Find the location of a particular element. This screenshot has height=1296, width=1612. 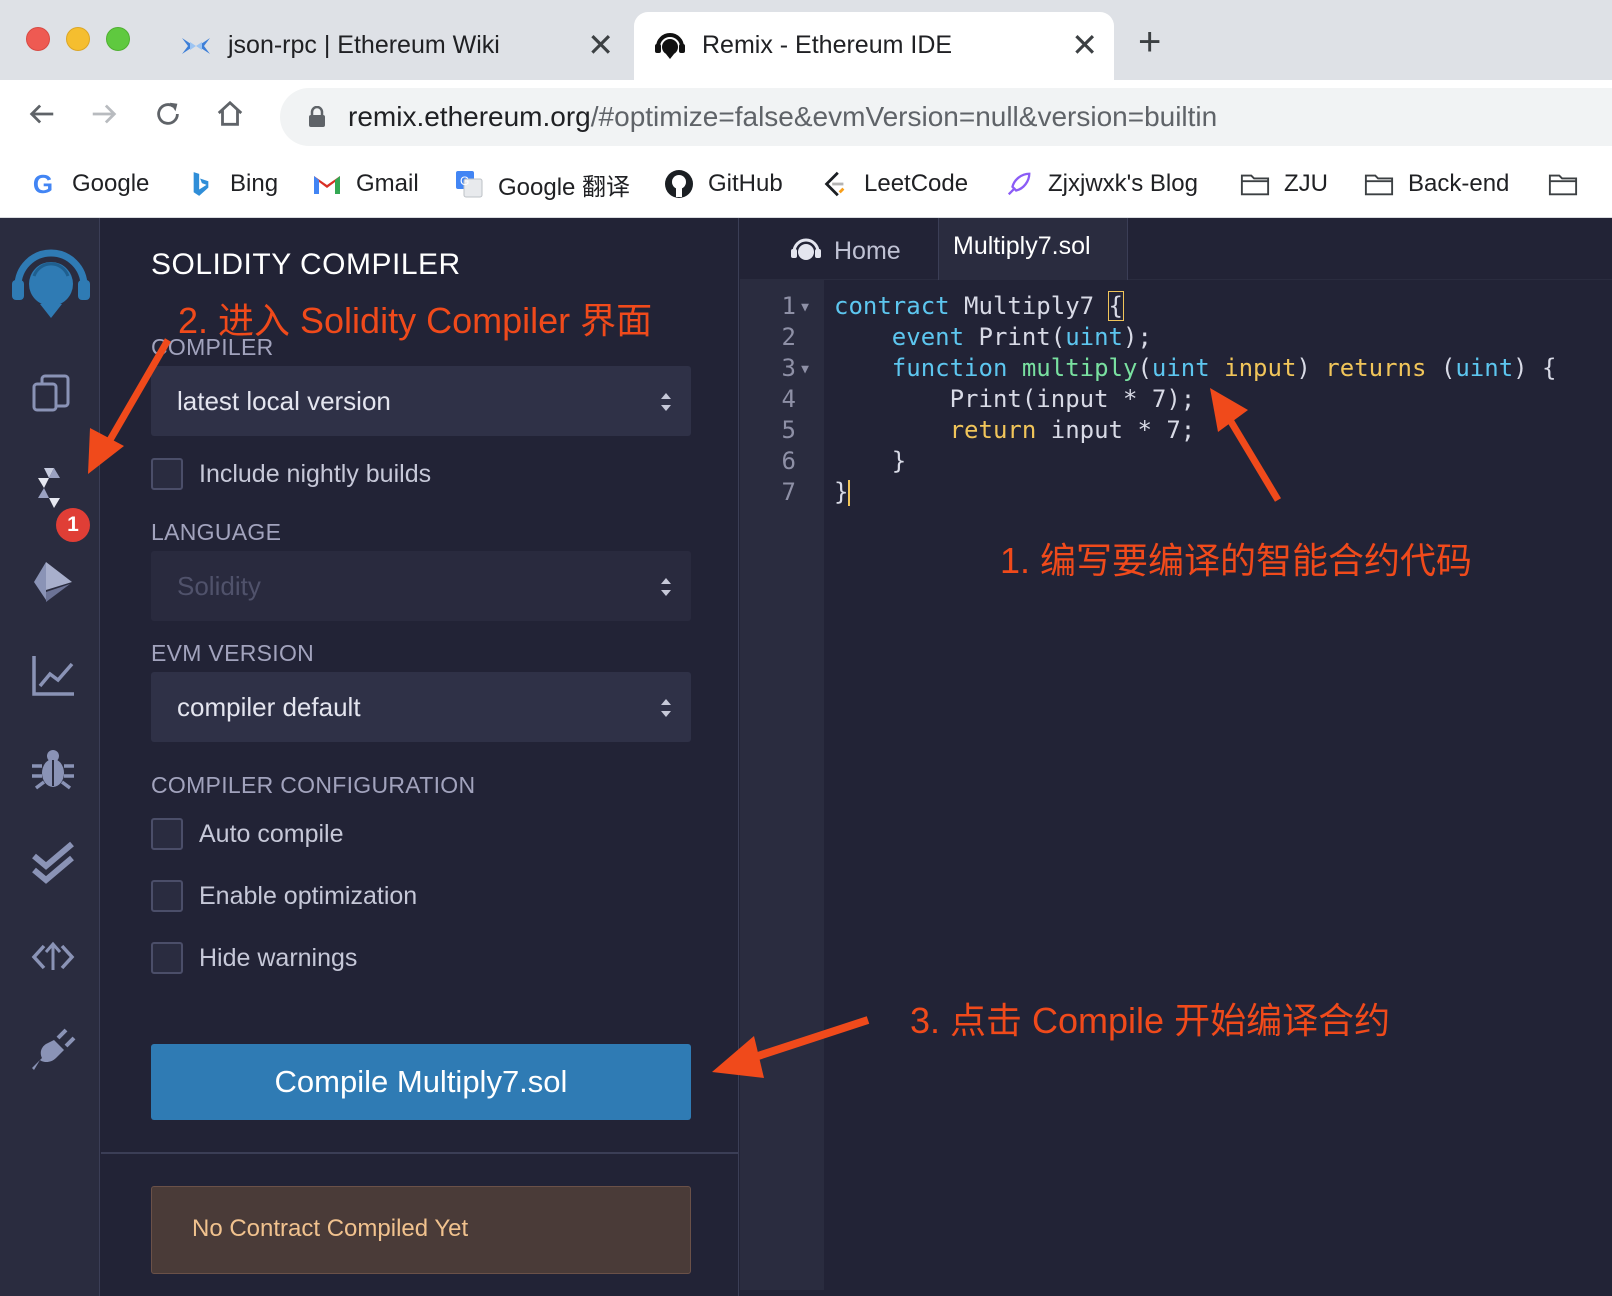

hide-warnings-checkbox: Hide warnings is located at coordinates (254, 958).